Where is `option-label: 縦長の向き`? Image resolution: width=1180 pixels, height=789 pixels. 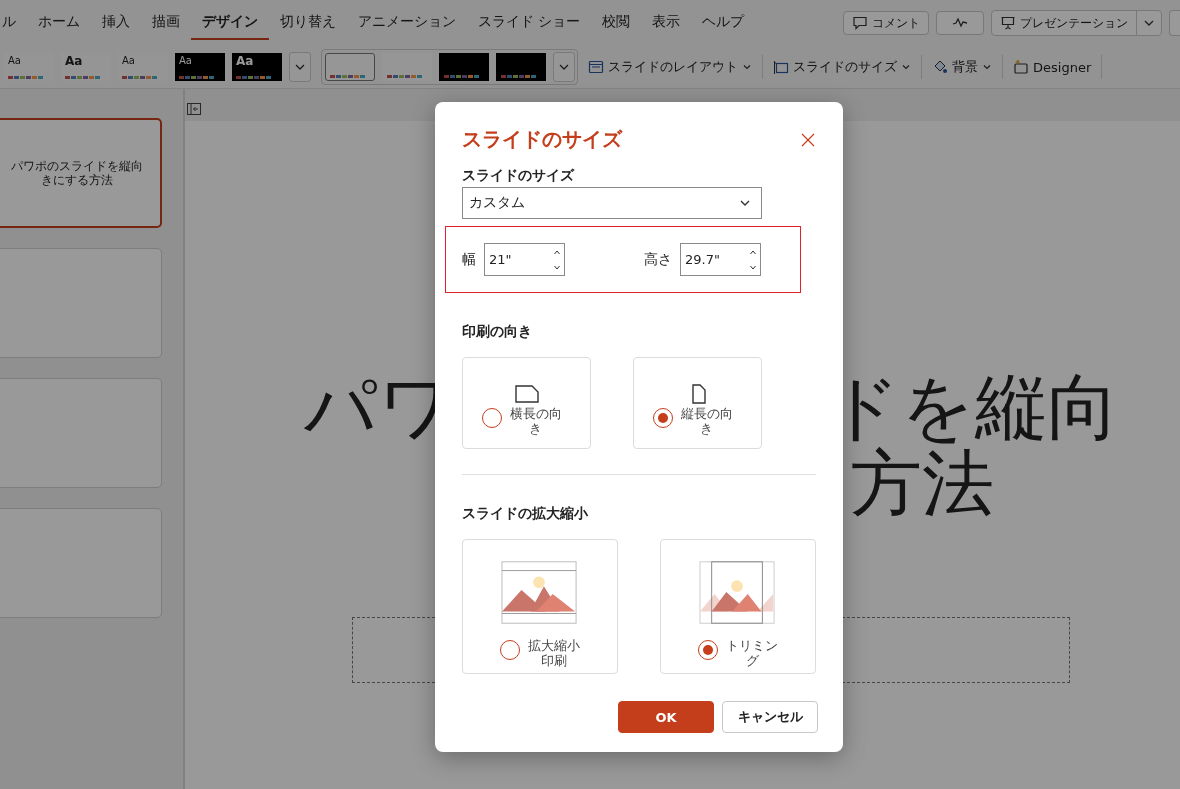 option-label: 縦長の向き is located at coordinates (706, 421).